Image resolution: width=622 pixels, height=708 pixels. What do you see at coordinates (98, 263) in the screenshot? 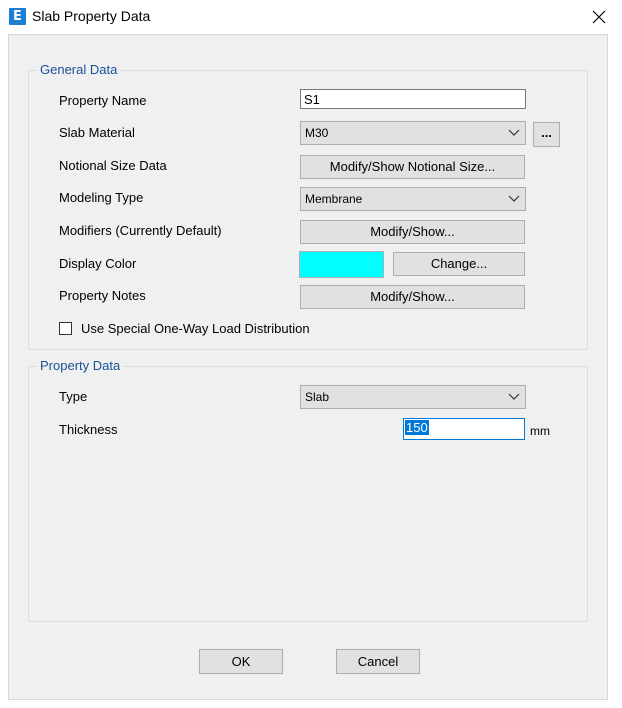
I see `display-color-label: Display Color` at bounding box center [98, 263].